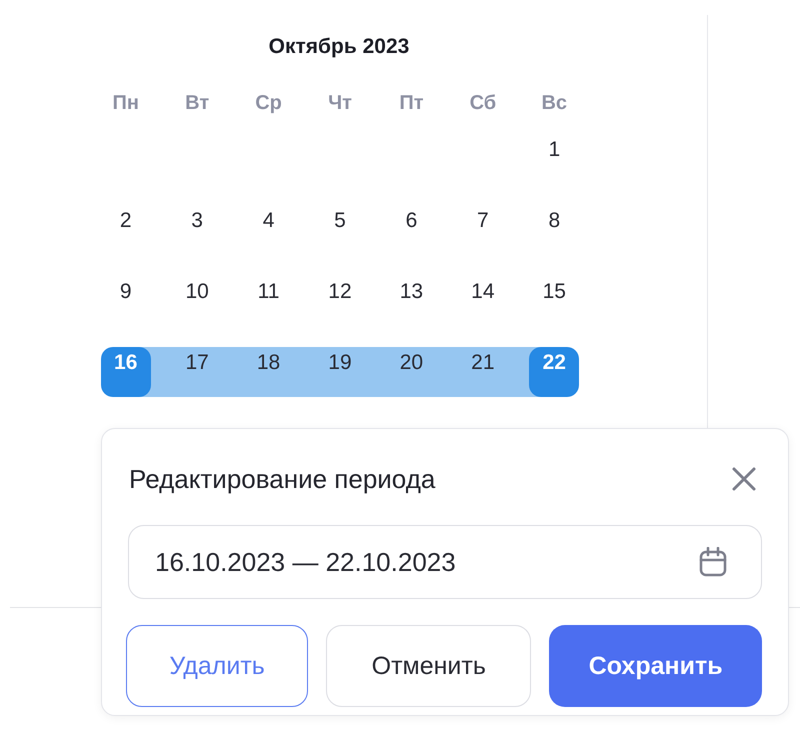  Describe the element at coordinates (483, 103) in the screenshot. I see `weekday-label: Сб` at that location.